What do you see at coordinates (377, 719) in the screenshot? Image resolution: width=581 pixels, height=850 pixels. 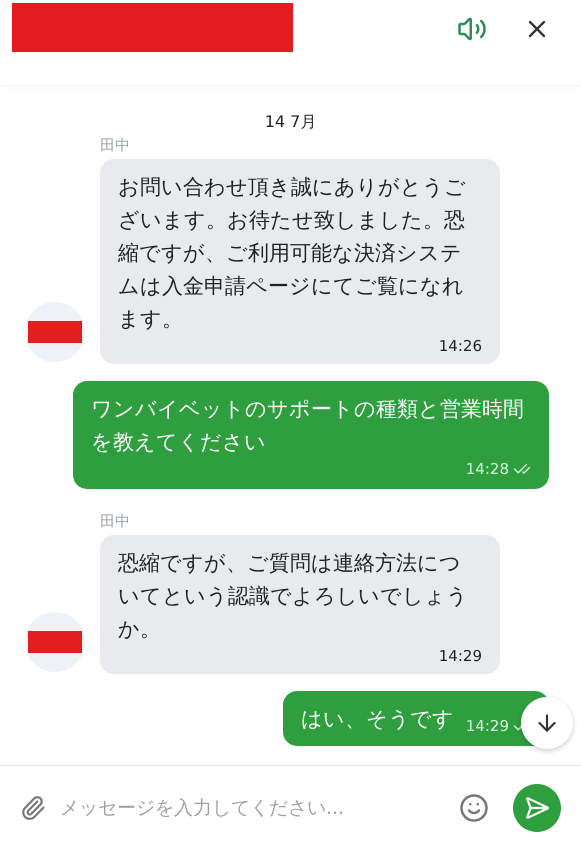 I see `message-text: はい、そうです` at bounding box center [377, 719].